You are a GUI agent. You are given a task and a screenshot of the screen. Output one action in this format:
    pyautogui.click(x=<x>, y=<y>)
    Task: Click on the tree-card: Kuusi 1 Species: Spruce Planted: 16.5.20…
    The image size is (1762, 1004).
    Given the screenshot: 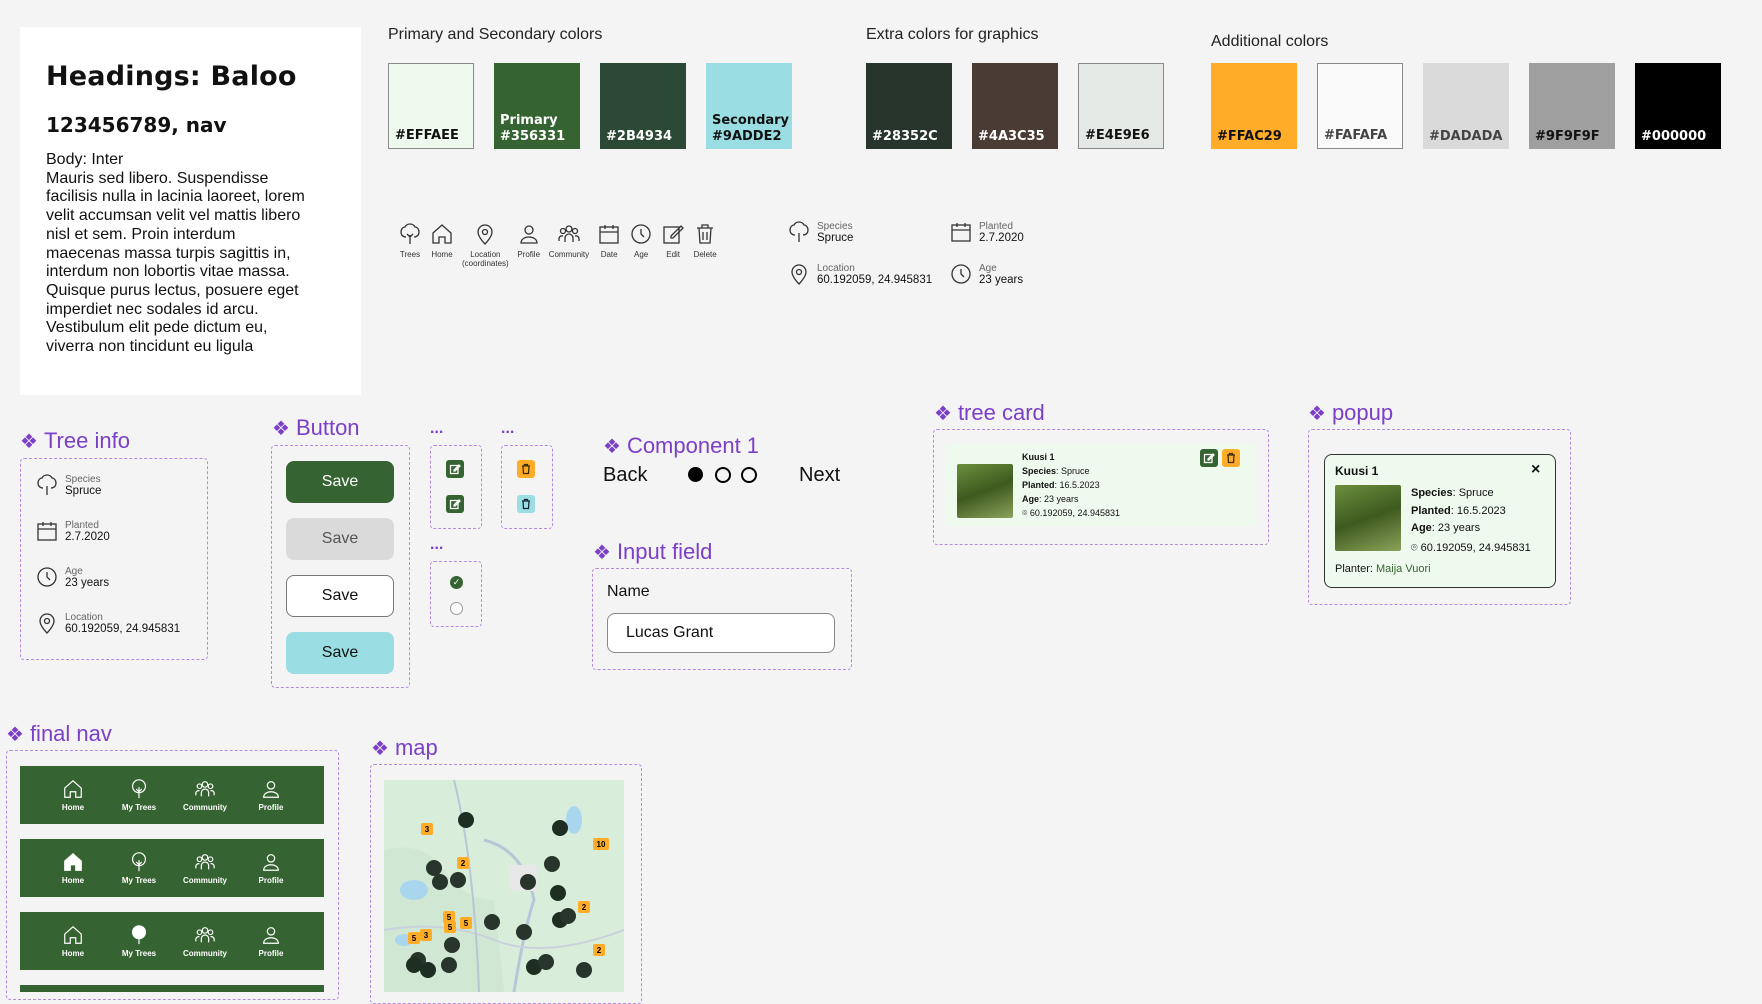 What is the action you would take?
    pyautogui.click(x=1101, y=485)
    